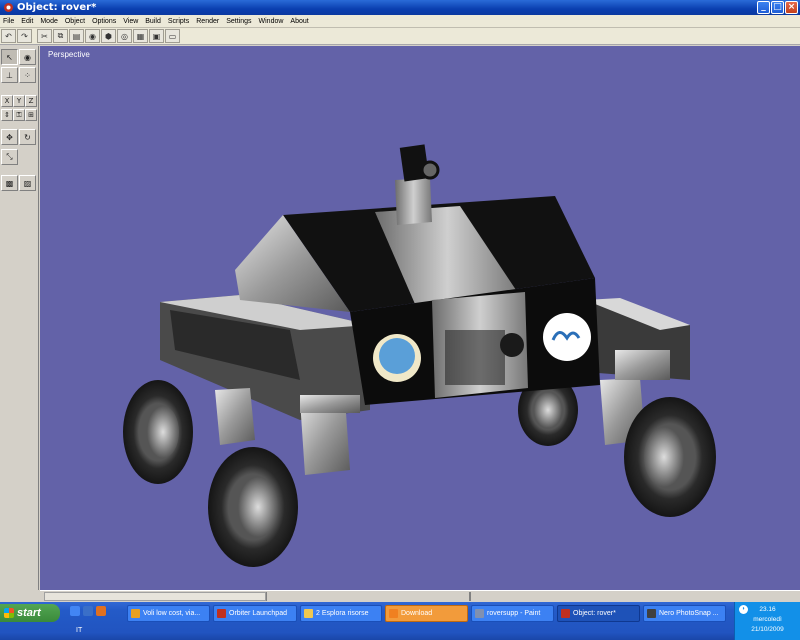 The width and height of the screenshot is (800, 640). What do you see at coordinates (27, 21) in the screenshot?
I see `menu-edit: Edit` at bounding box center [27, 21].